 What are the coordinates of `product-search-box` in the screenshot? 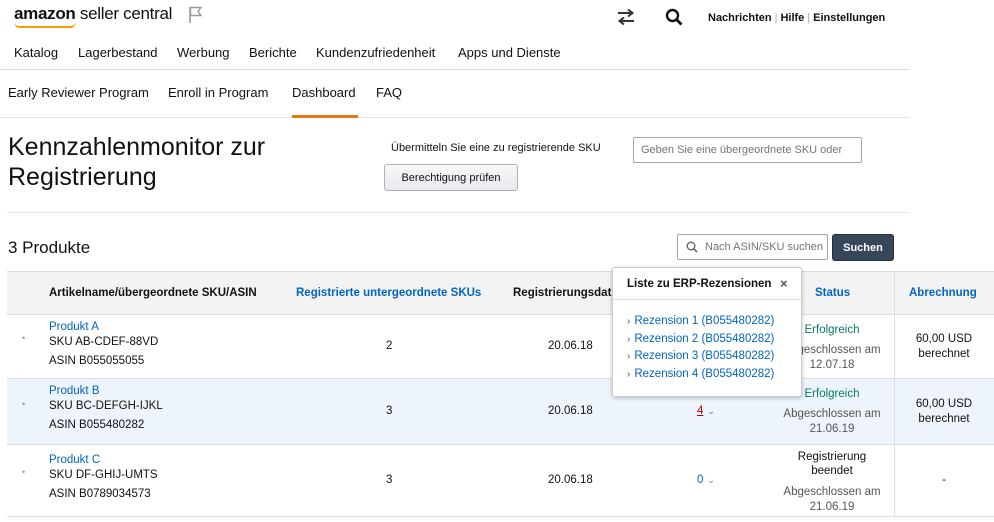 It's located at (752, 247).